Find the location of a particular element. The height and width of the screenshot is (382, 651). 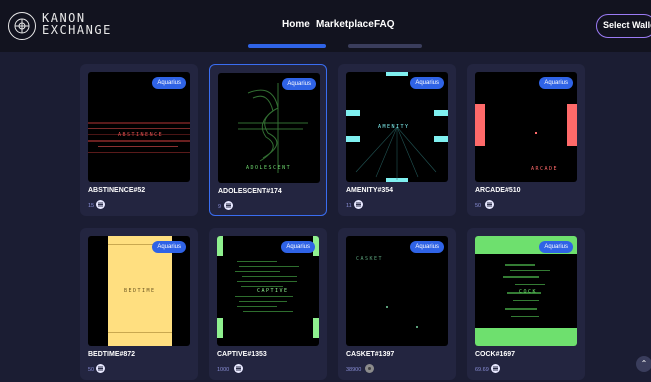

nft-card: Aquarius ARCADE ARCADE#510 50 is located at coordinates (526, 140).